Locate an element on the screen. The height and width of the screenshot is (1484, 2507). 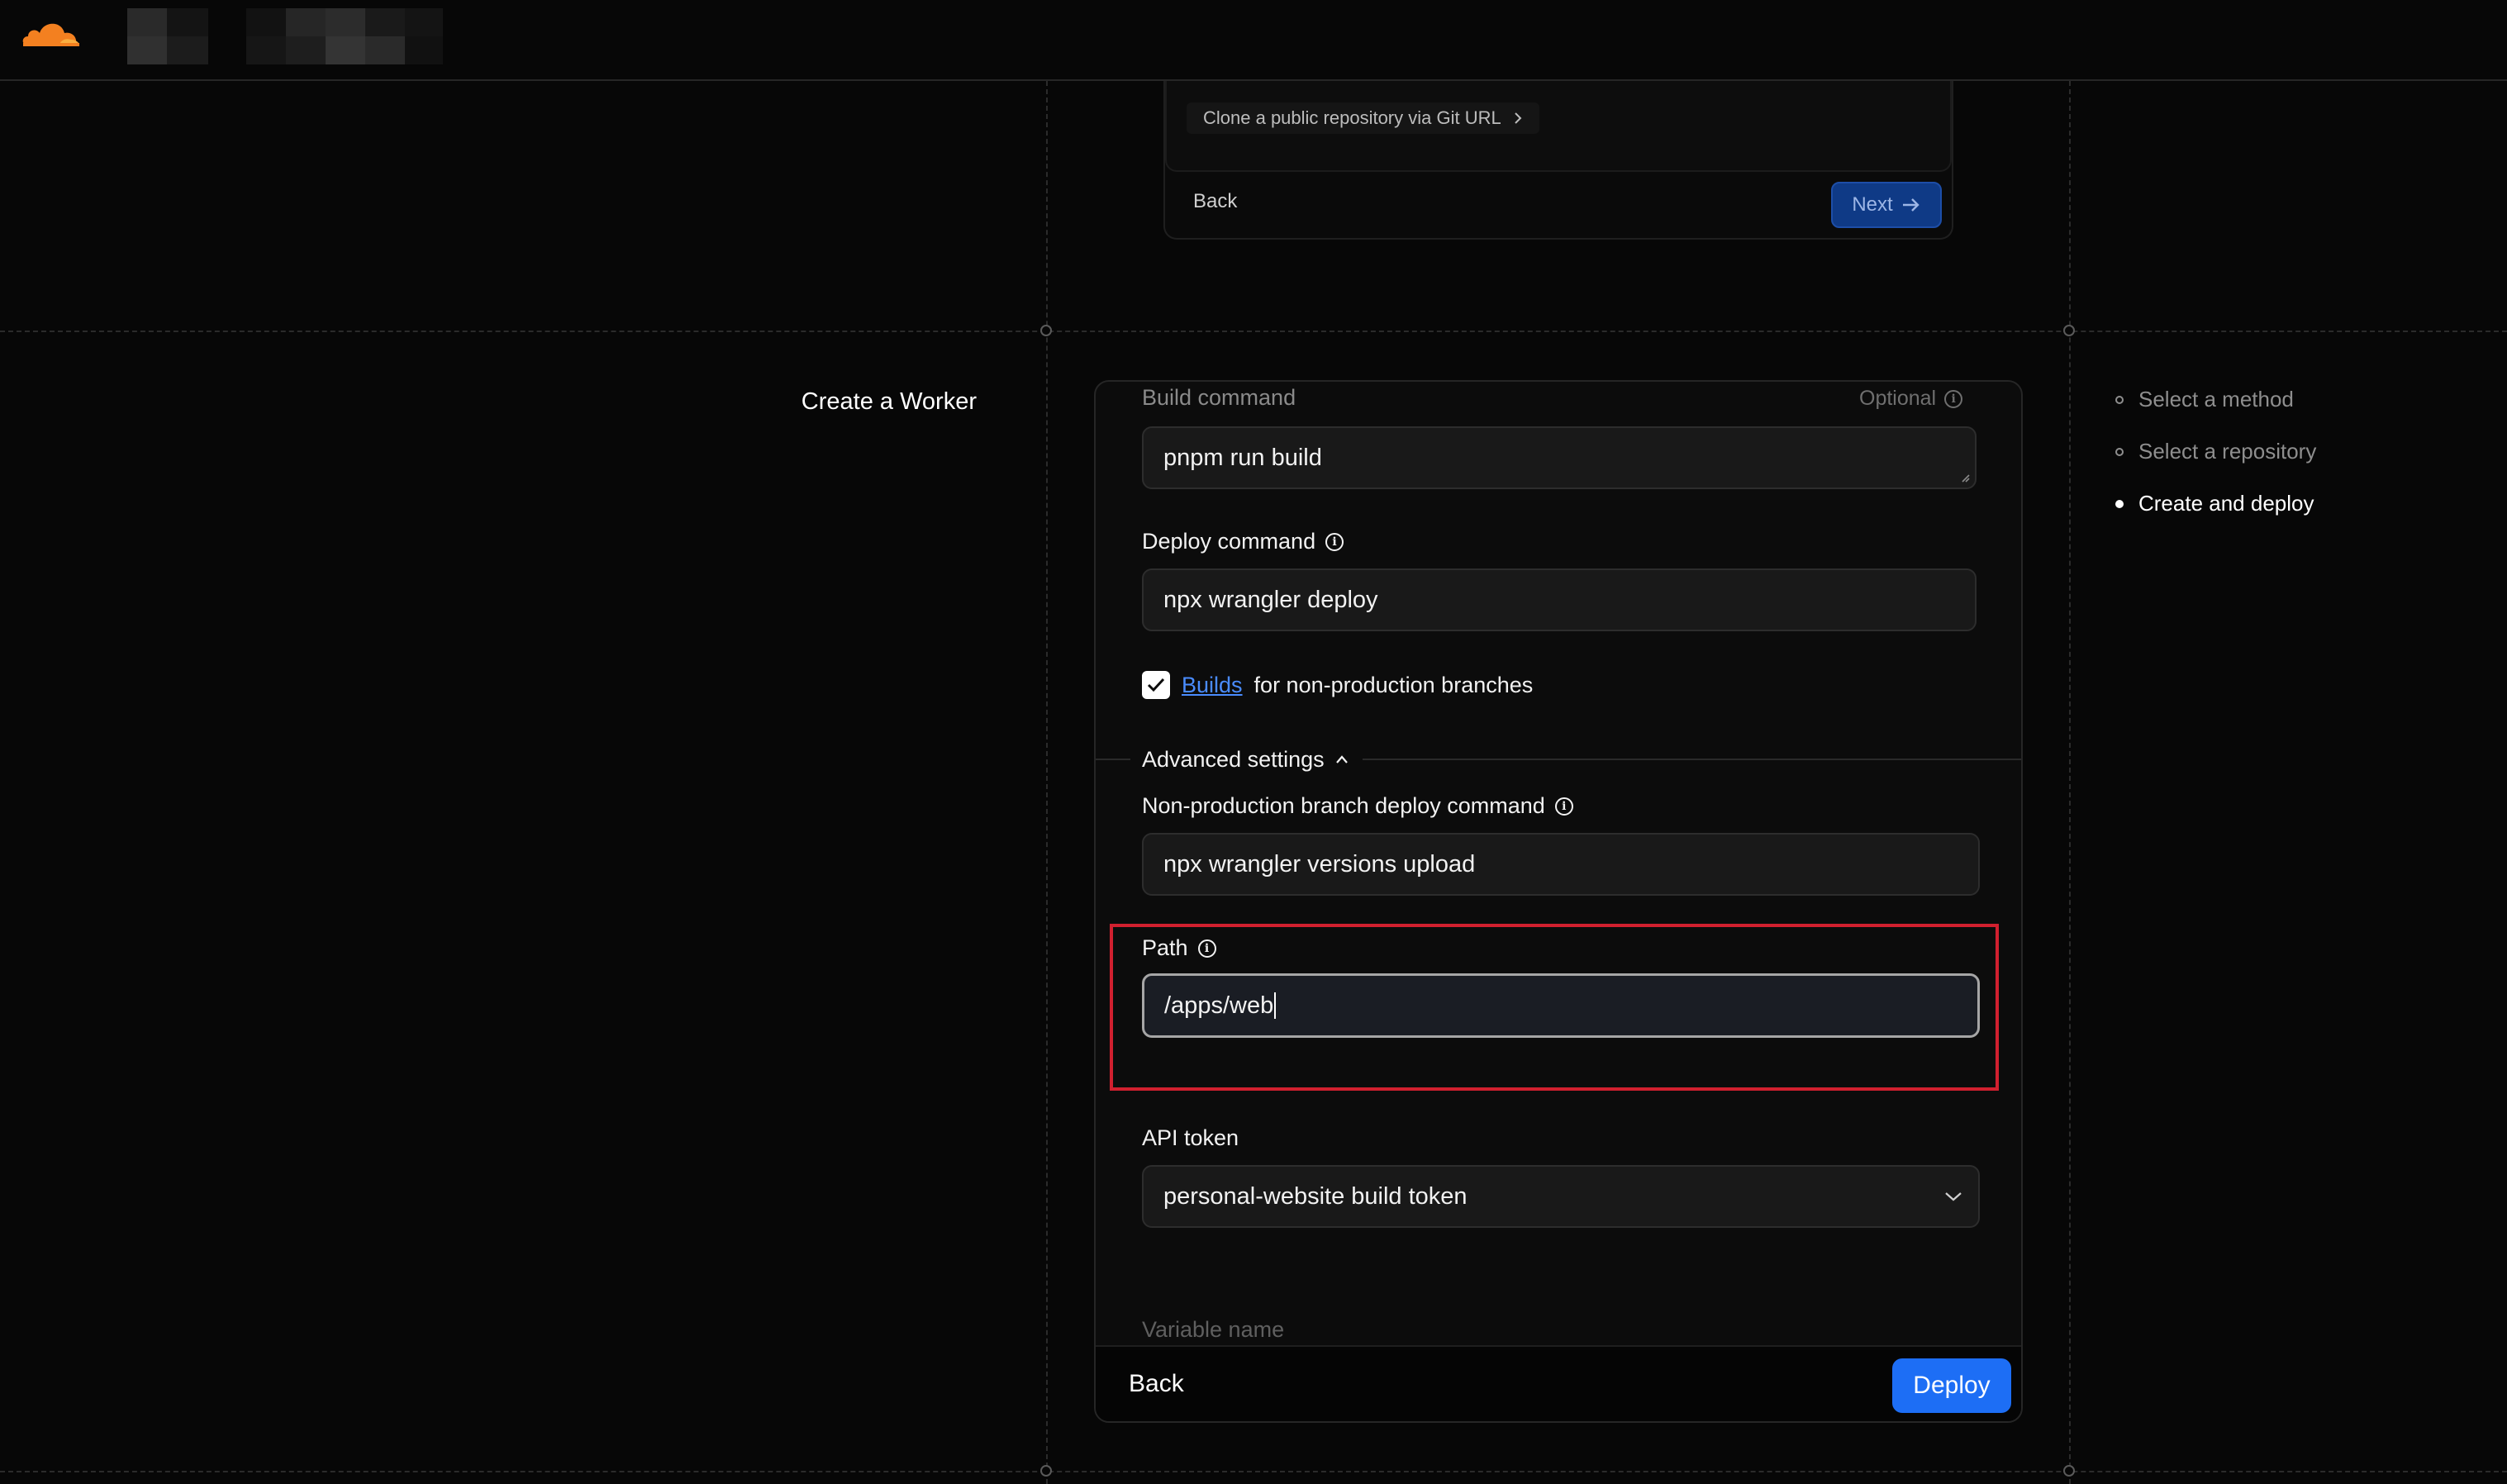
chevron-right-icon is located at coordinates (1518, 118).